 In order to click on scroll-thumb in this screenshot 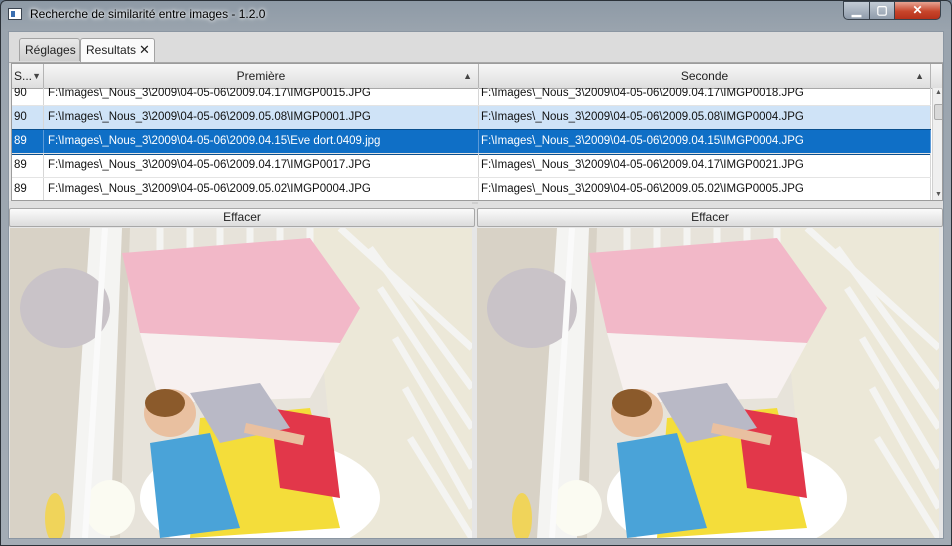, I will do `click(938, 112)`.